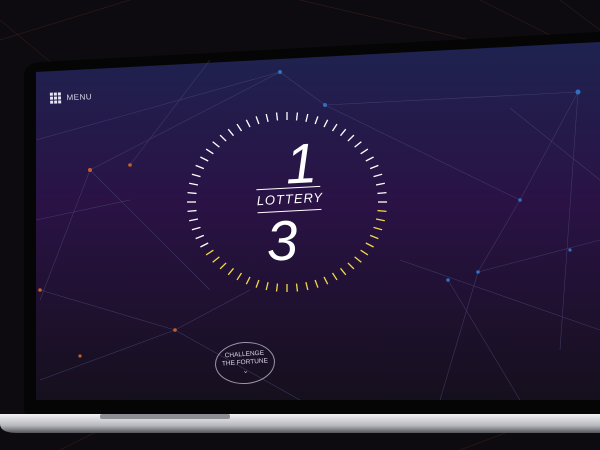 The image size is (600, 450). What do you see at coordinates (300, 423) in the screenshot?
I see `laptop-base` at bounding box center [300, 423].